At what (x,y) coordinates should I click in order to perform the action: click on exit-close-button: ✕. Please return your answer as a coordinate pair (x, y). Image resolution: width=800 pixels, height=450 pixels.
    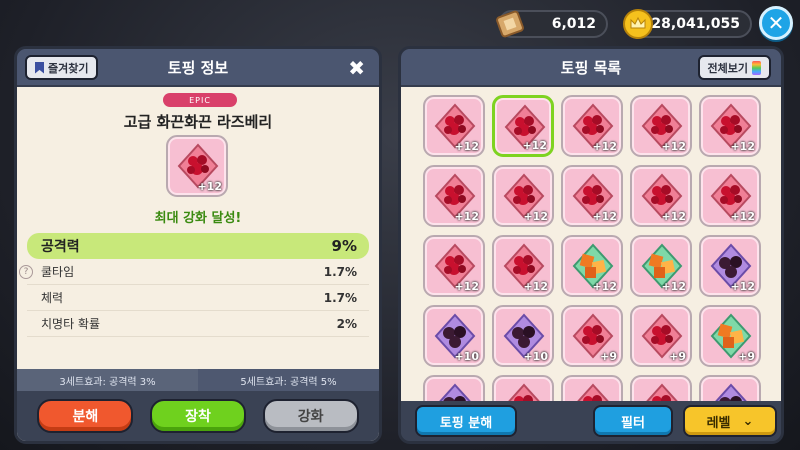
    Looking at the image, I should click on (776, 23).